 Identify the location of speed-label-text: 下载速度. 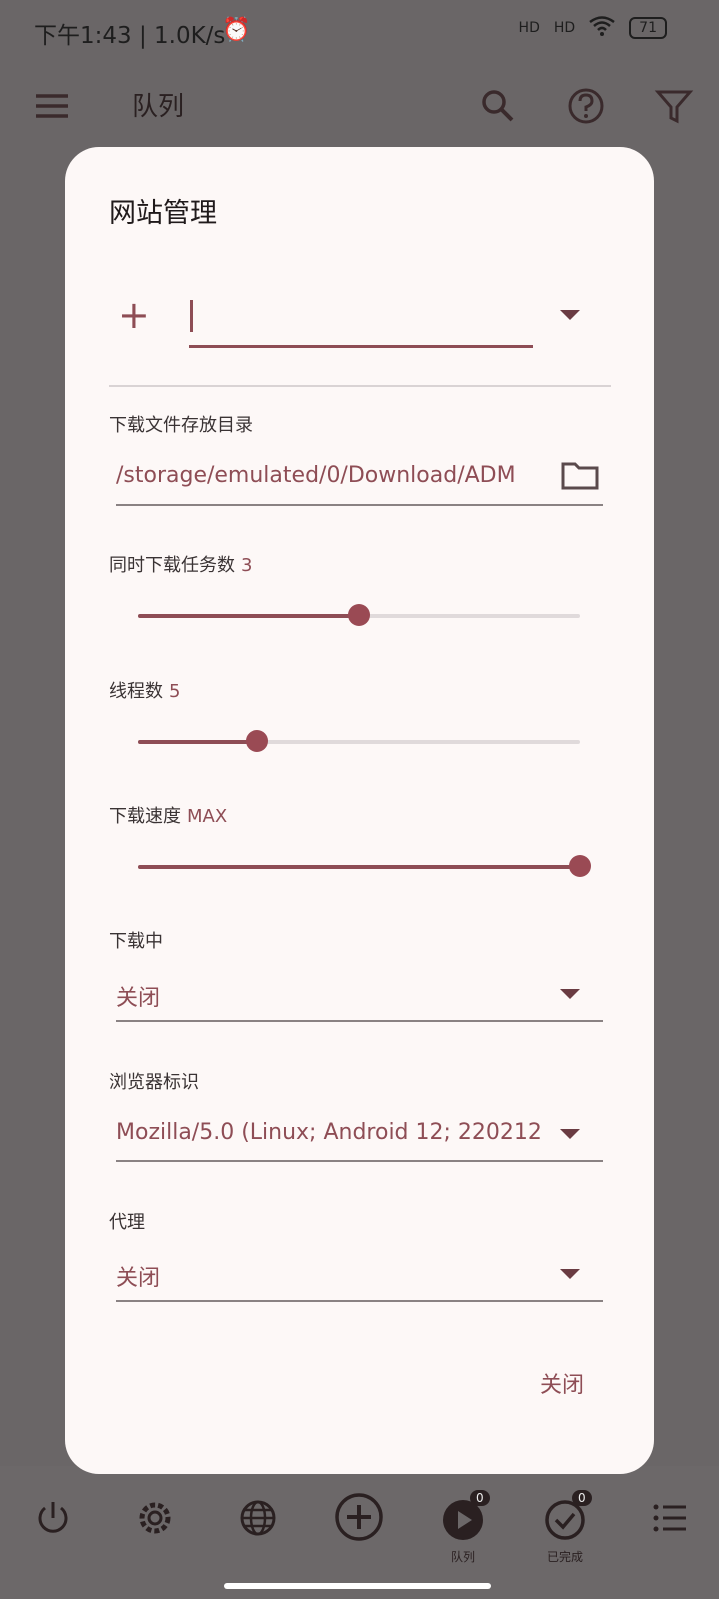
(145, 816).